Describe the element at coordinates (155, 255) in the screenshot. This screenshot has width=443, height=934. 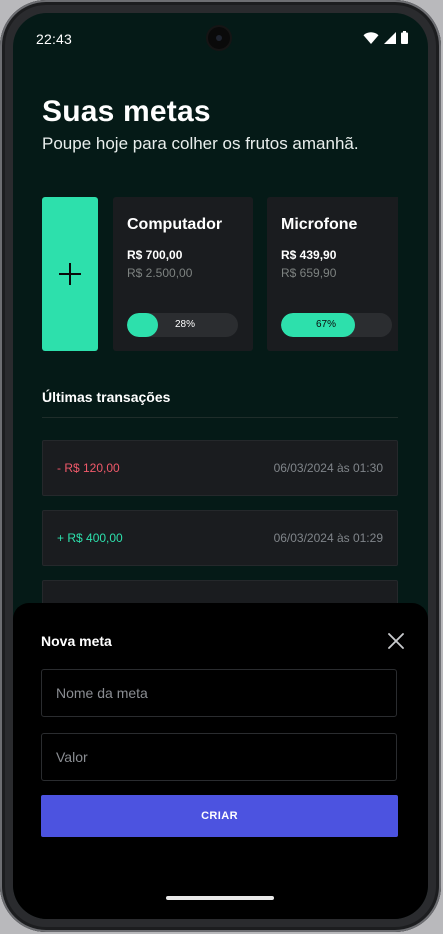
I see `goal-saved-amount: R$ 700,00` at that location.